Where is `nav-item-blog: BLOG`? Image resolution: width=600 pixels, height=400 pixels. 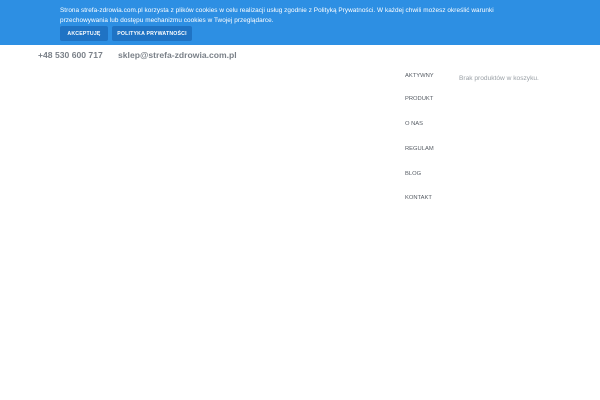 nav-item-blog: BLOG is located at coordinates (413, 174).